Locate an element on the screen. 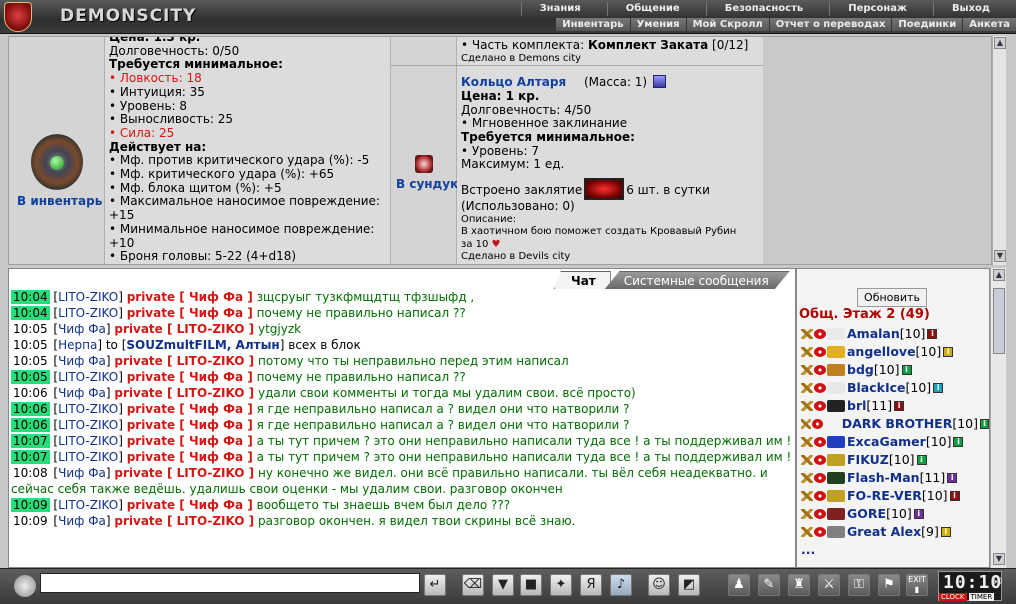  nav-main-4: Выход is located at coordinates (974, 9).